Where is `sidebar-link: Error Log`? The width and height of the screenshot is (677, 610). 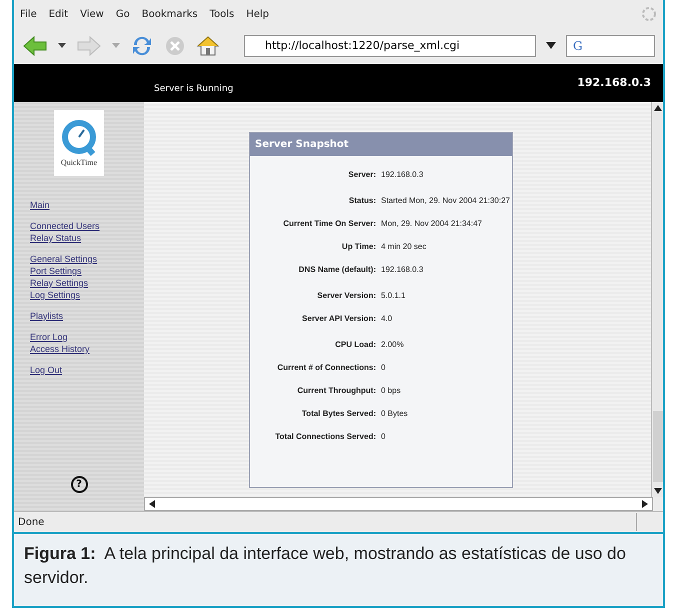 sidebar-link: Error Log is located at coordinates (49, 337).